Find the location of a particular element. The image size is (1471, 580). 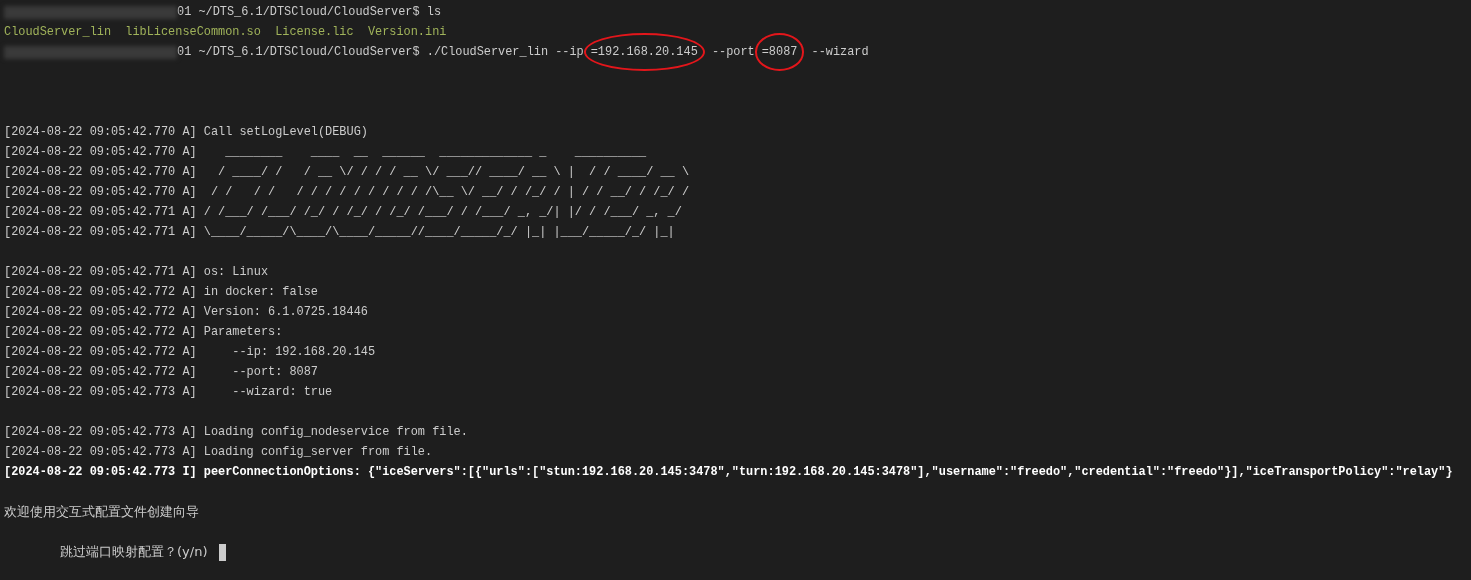

log-line: [2024-08-22 09:05:42.770 A] / / / / / / / / / / / / / /\__ \/ __/ / /_/ / | / / __/ / /_/ / is located at coordinates (346, 192).